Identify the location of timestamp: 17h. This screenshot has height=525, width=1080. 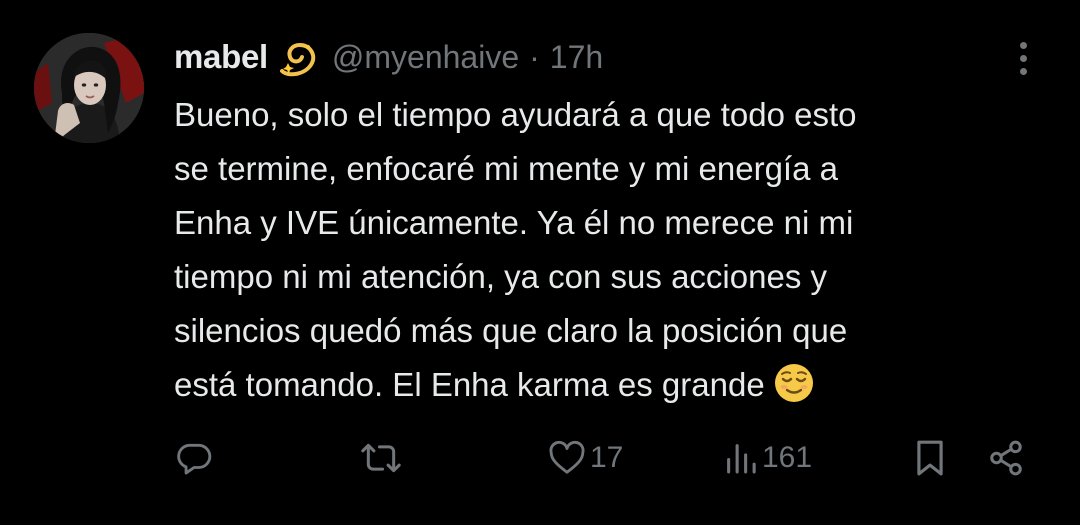
(576, 57).